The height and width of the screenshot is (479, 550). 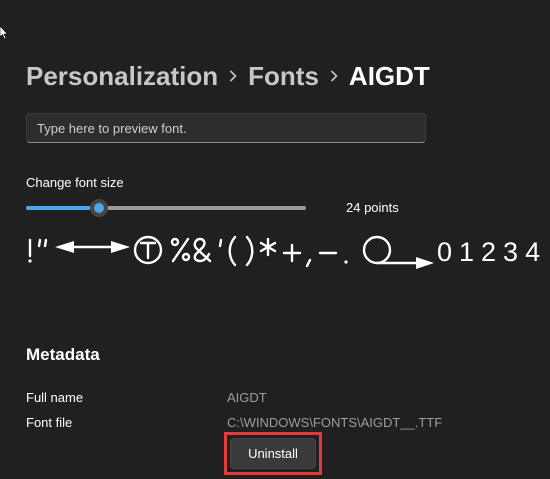 I want to click on font-glyph-preview: 01234, so click(x=287, y=252).